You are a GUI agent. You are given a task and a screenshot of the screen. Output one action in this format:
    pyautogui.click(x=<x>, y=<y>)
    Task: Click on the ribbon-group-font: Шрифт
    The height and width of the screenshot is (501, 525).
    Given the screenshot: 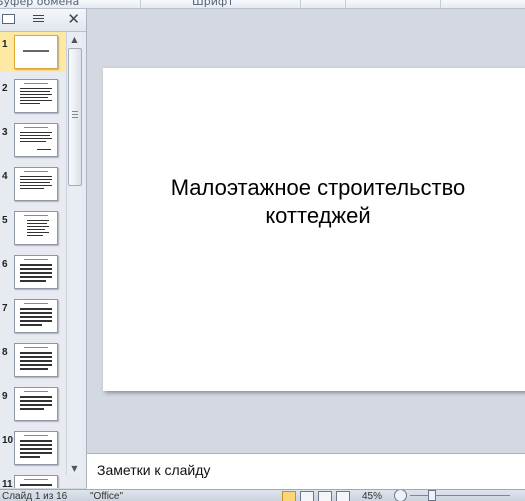 What is the action you would take?
    pyautogui.click(x=213, y=4)
    